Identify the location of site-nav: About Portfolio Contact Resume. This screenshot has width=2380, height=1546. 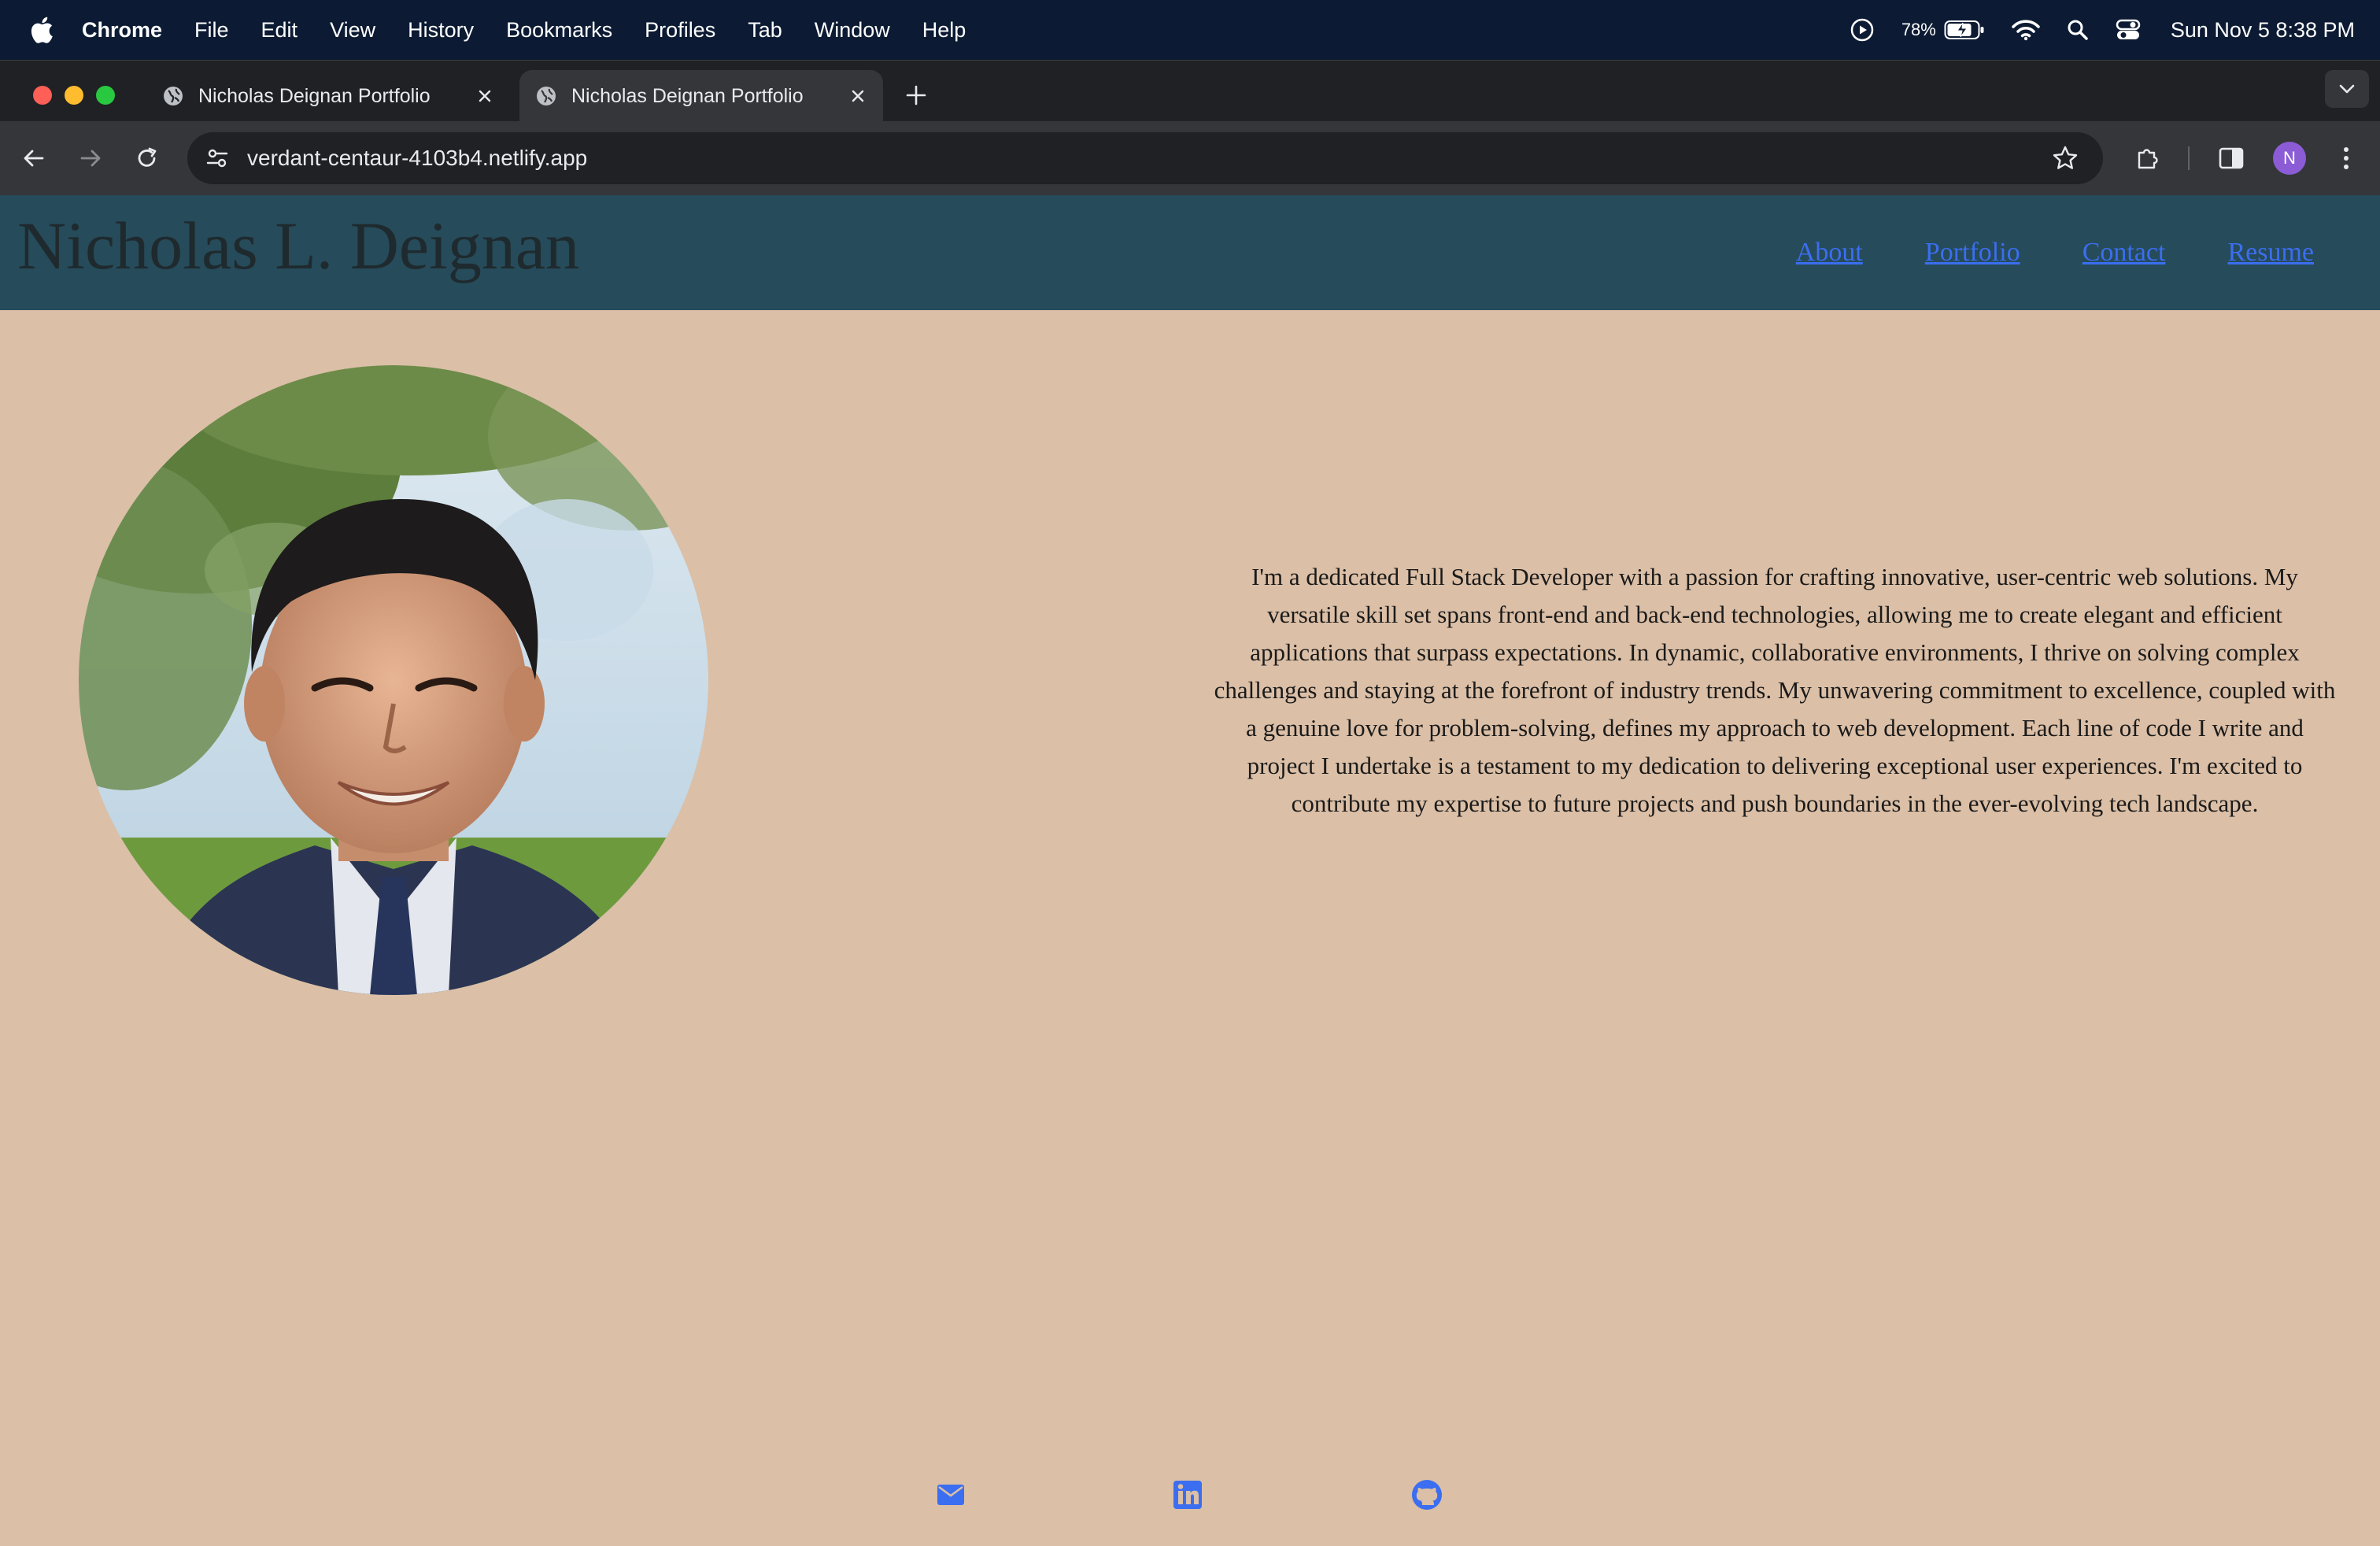
(2024, 253).